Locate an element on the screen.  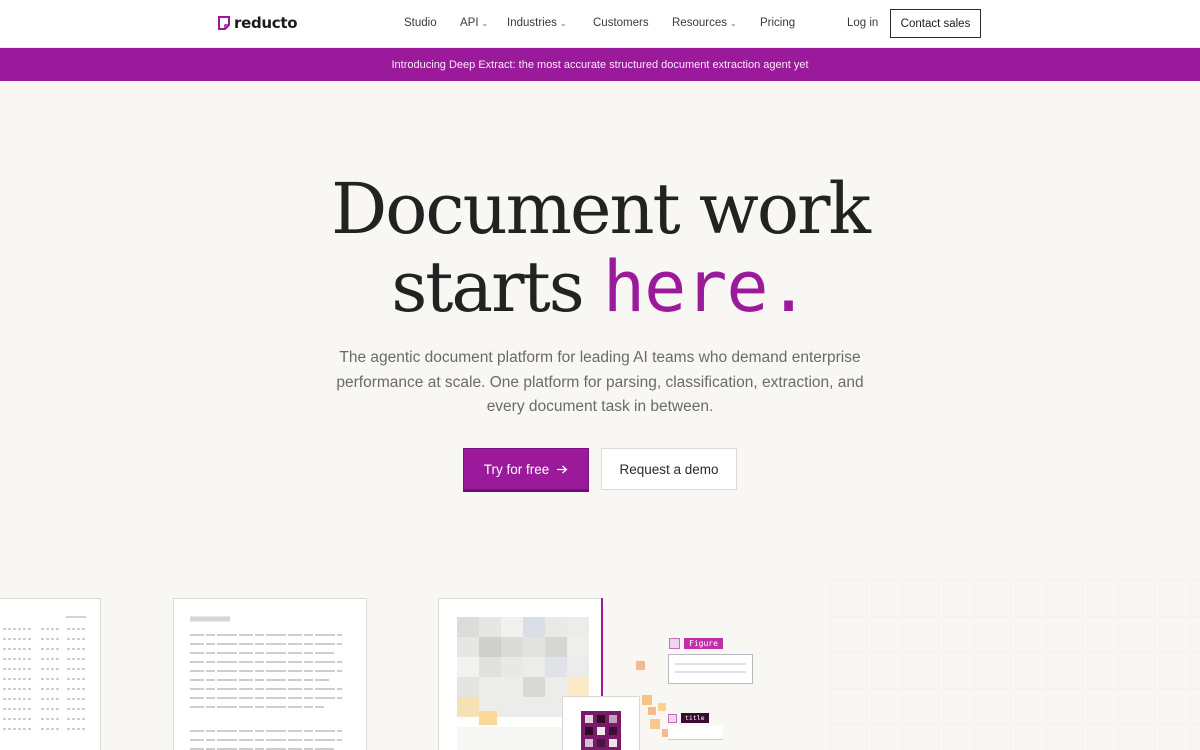
request-demo-button: Request a demo is located at coordinates (669, 469).